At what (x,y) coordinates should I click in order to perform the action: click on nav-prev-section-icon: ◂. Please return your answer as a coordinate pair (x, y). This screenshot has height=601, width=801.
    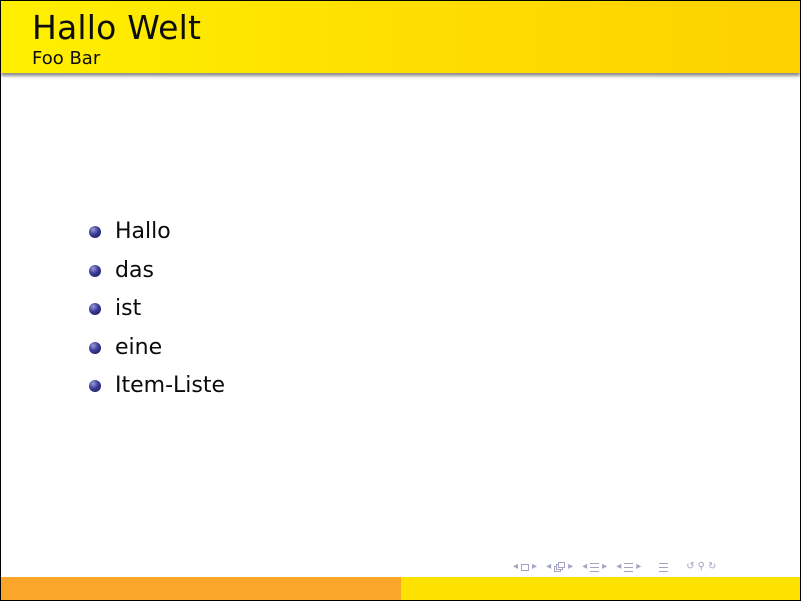
    Looking at the image, I should click on (618, 567).